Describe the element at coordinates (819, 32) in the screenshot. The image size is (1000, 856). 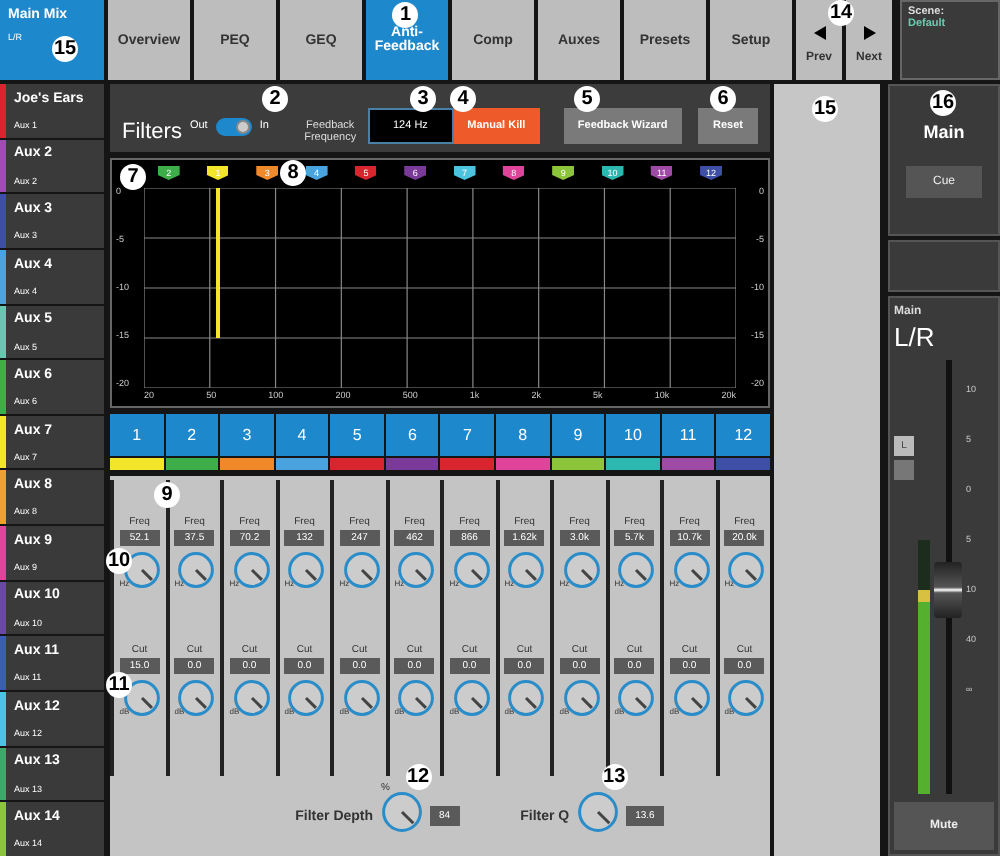
I see `caret-left-icon` at that location.